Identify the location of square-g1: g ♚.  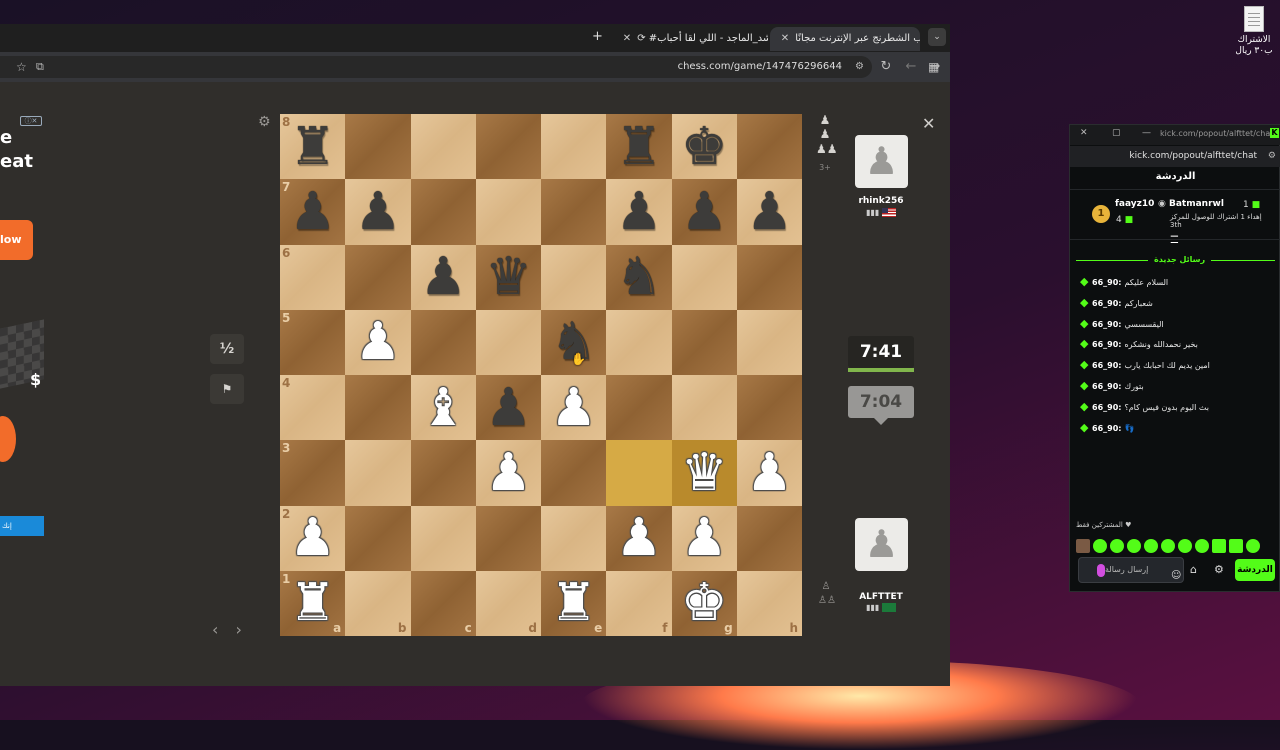
(704, 603).